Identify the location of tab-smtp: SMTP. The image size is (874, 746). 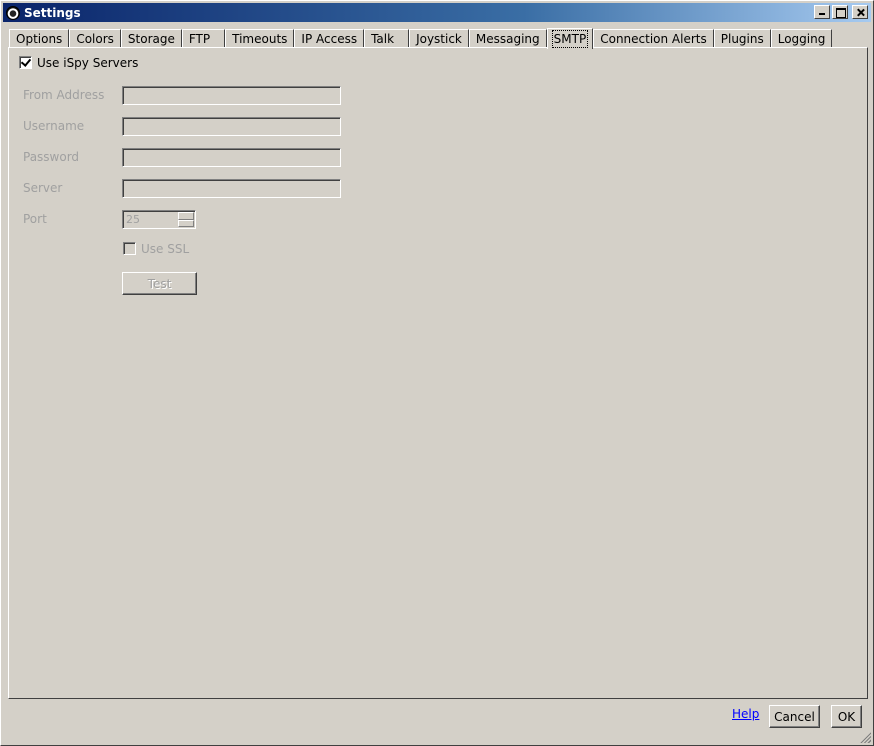
(570, 38).